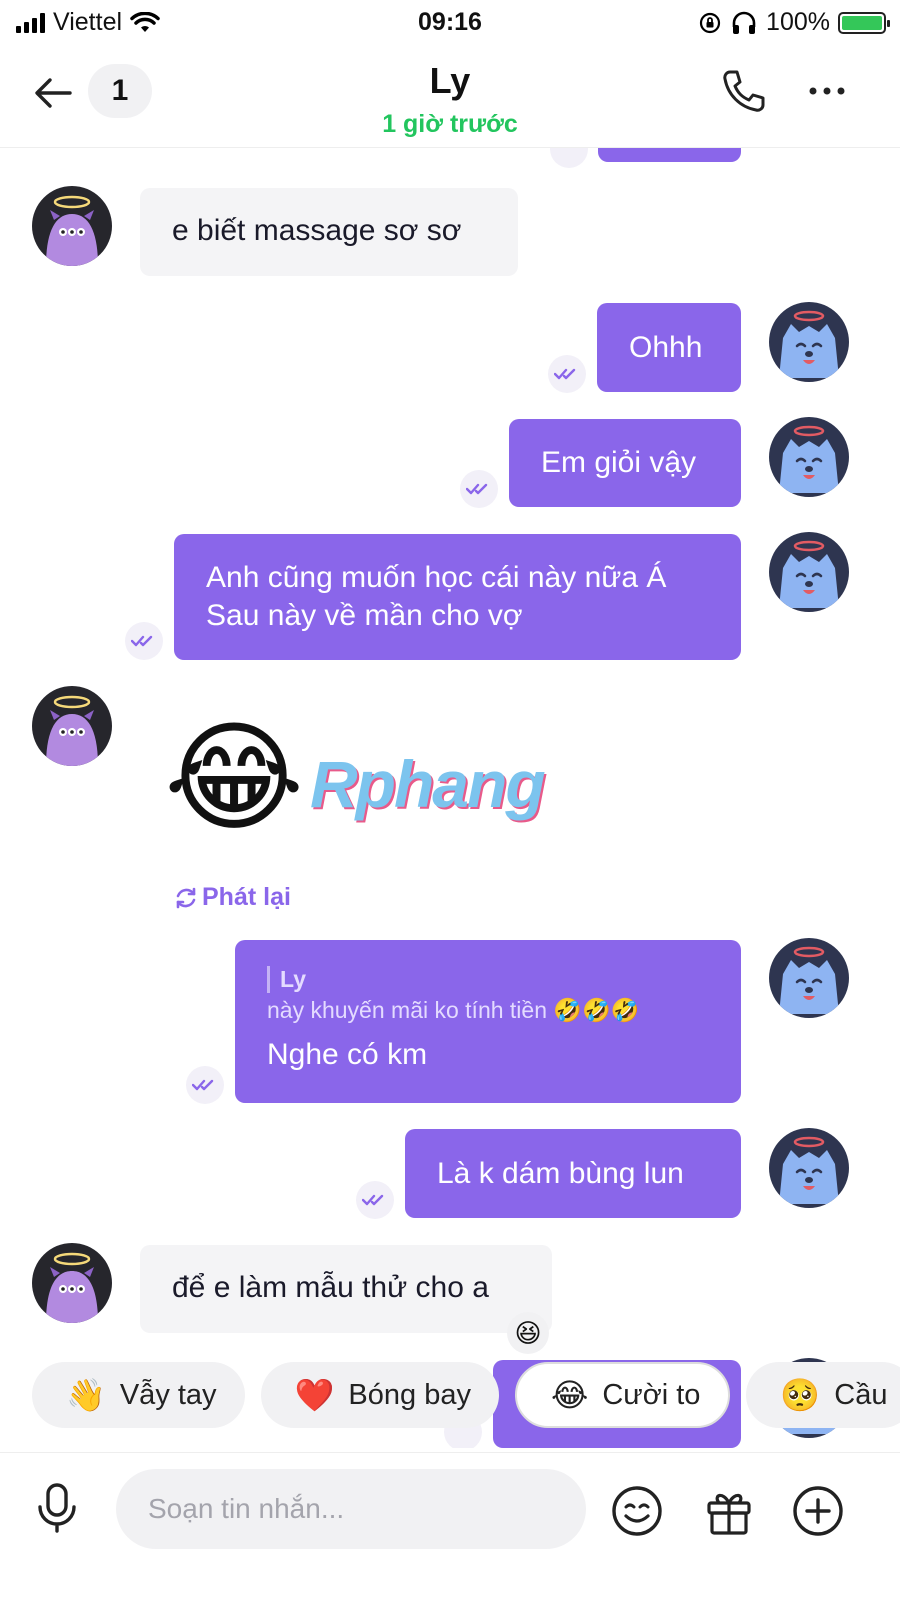 This screenshot has height=1600, width=900. What do you see at coordinates (528, 1333) in the screenshot?
I see `message-reaction: 😆` at bounding box center [528, 1333].